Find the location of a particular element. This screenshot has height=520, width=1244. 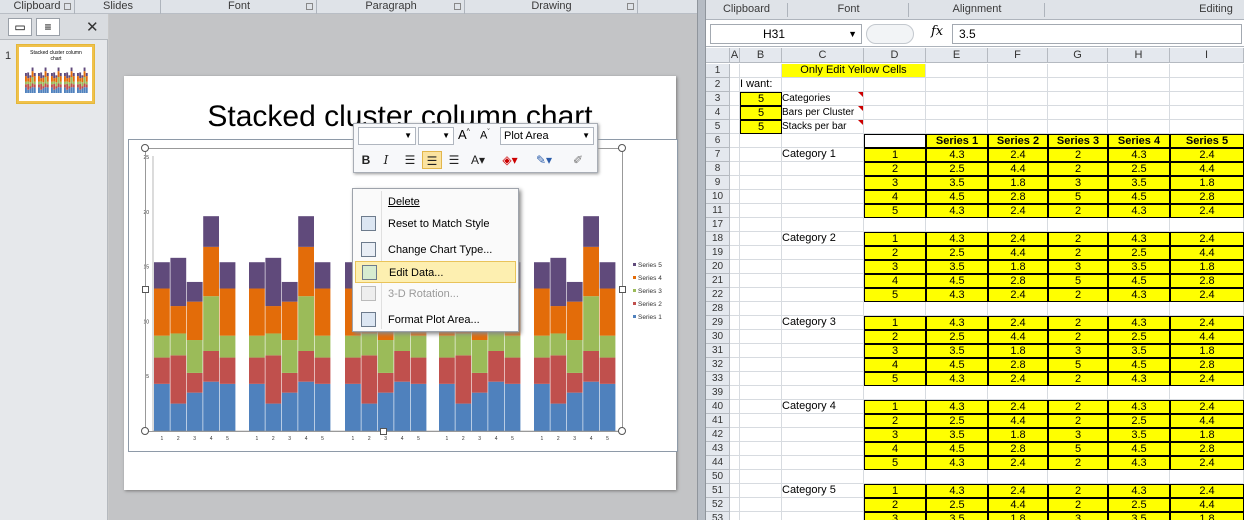

chart-element-dropdown: Plot Area ▼ is located at coordinates (547, 136).